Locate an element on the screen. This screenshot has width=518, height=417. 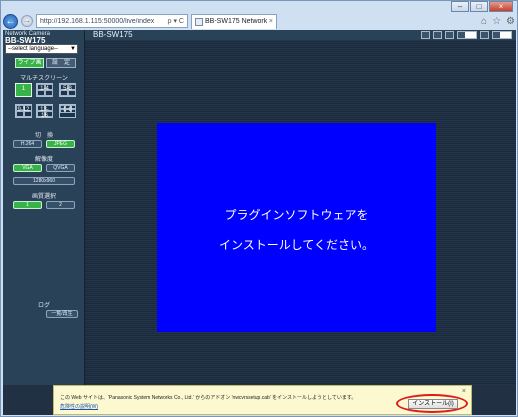
screen-quad-2-button: 5-8 is located at coordinates (67, 90).